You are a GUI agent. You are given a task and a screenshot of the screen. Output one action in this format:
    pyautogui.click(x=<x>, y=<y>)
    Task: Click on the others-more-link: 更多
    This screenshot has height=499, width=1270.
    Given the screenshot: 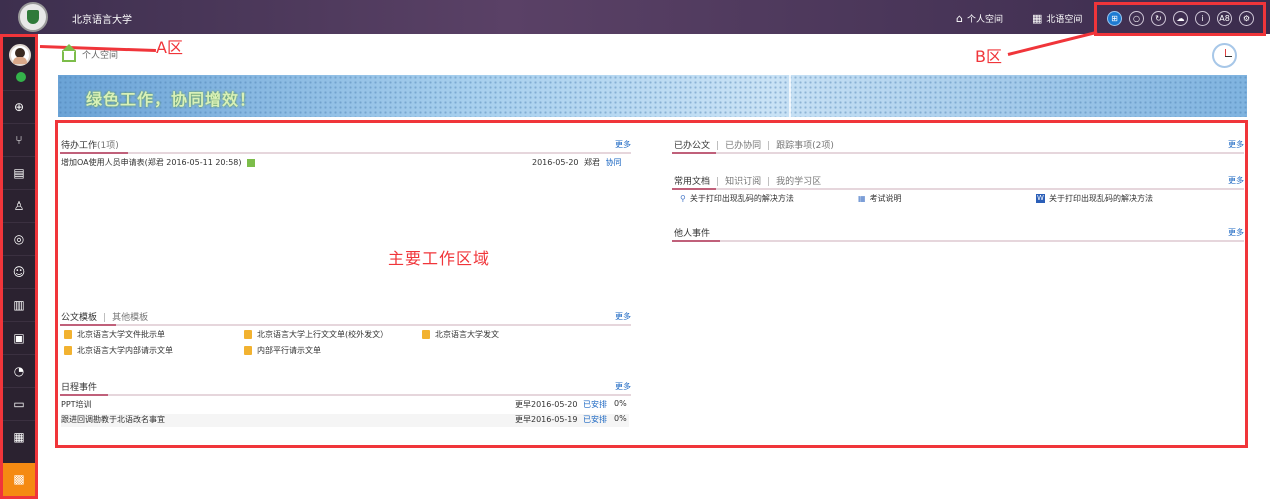 What is the action you would take?
    pyautogui.click(x=1236, y=232)
    